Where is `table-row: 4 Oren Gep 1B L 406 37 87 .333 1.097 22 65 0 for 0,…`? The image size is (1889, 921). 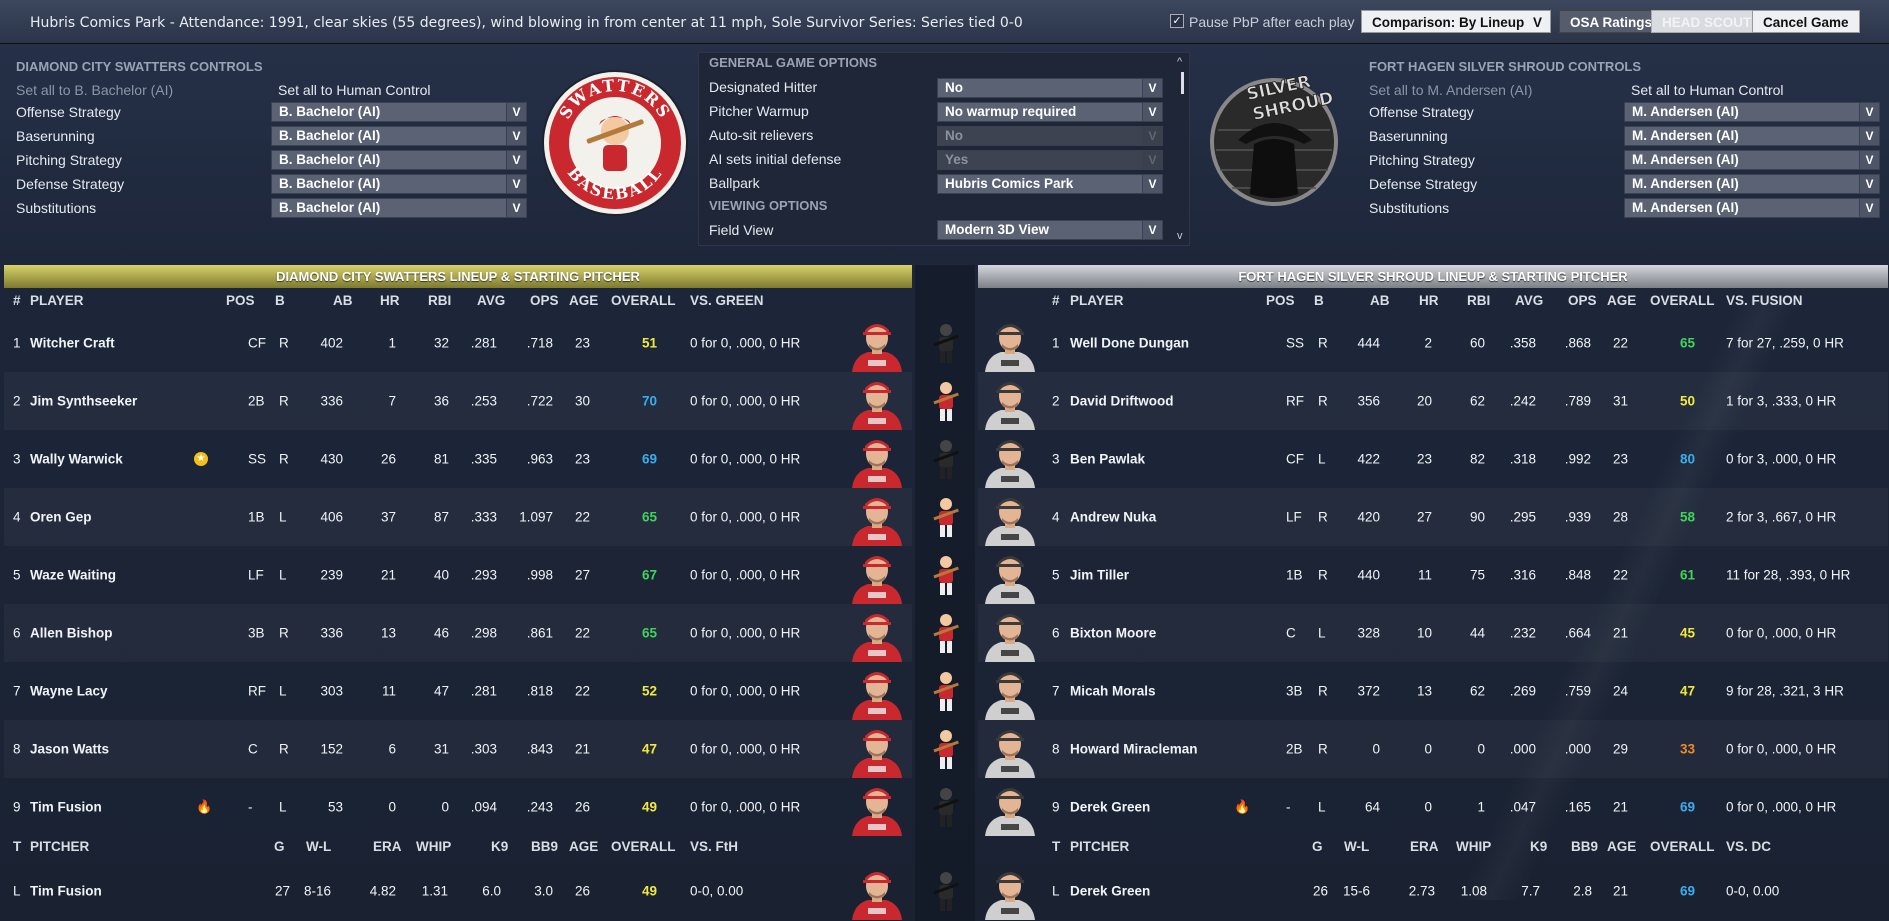 table-row: 4 Oren Gep 1B L 406 37 87 .333 1.097 22 65 0 for 0,… is located at coordinates (458, 517).